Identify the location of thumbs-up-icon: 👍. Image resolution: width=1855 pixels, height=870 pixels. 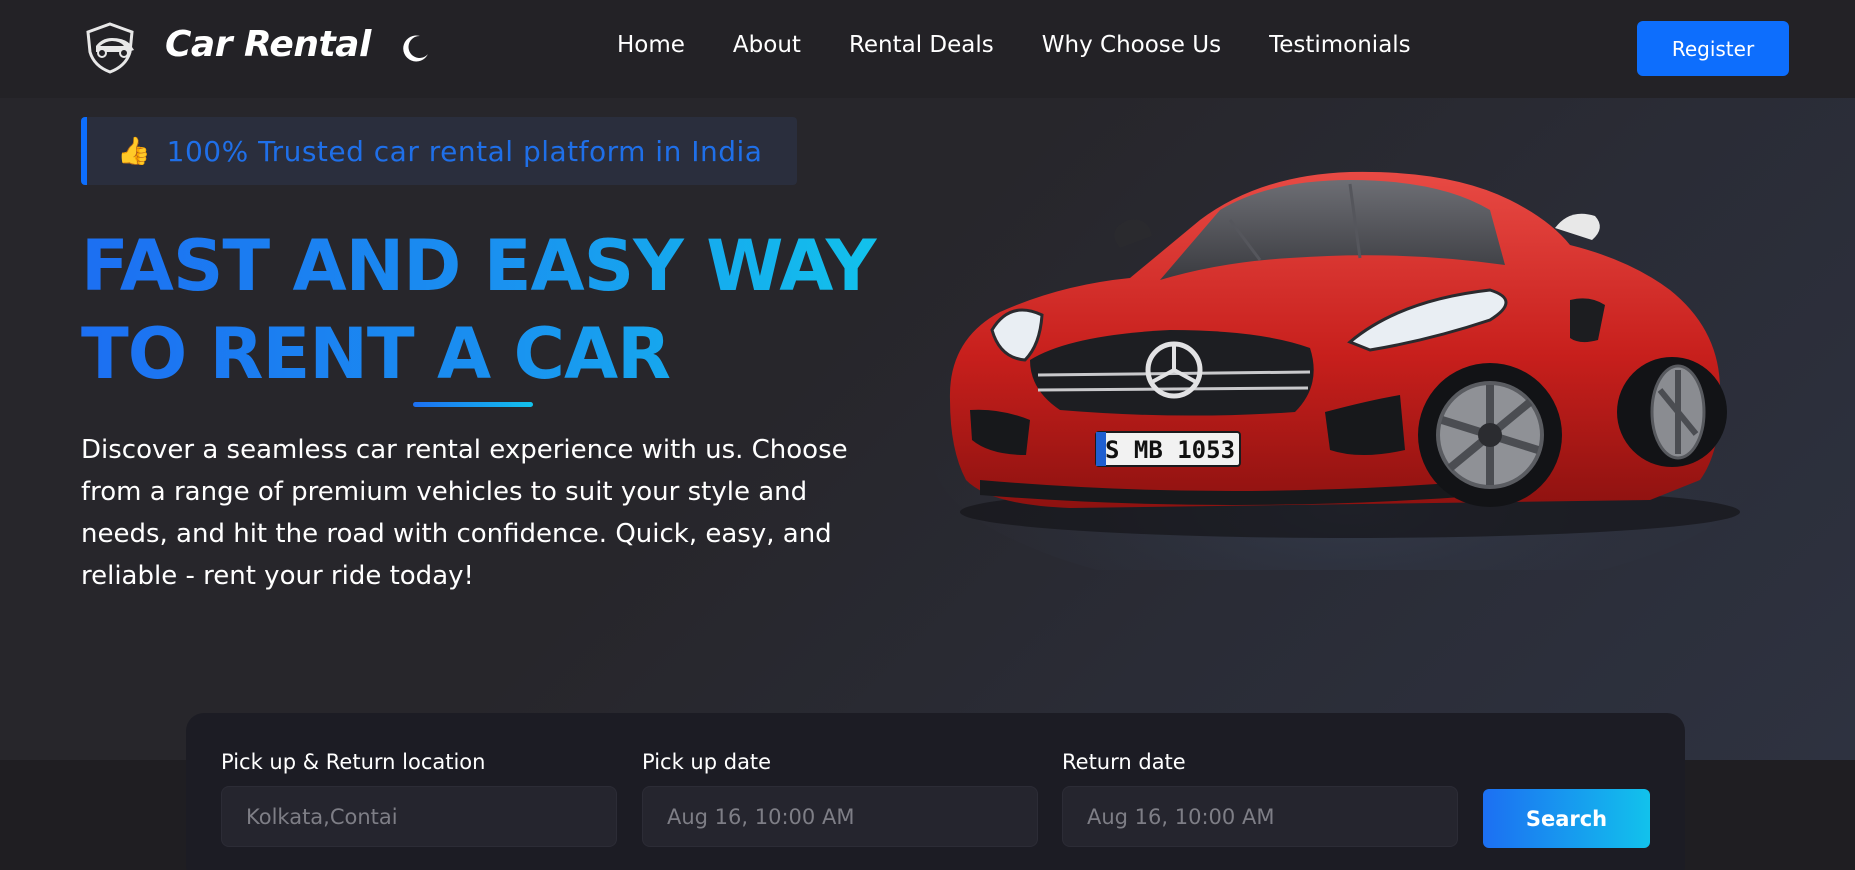
(134, 151).